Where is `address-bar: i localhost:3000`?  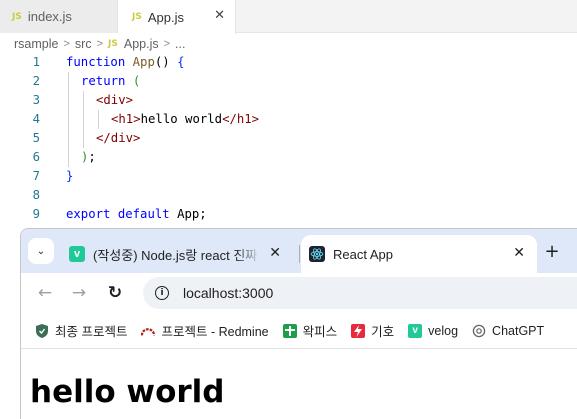 address-bar: i localhost:3000 is located at coordinates (360, 293).